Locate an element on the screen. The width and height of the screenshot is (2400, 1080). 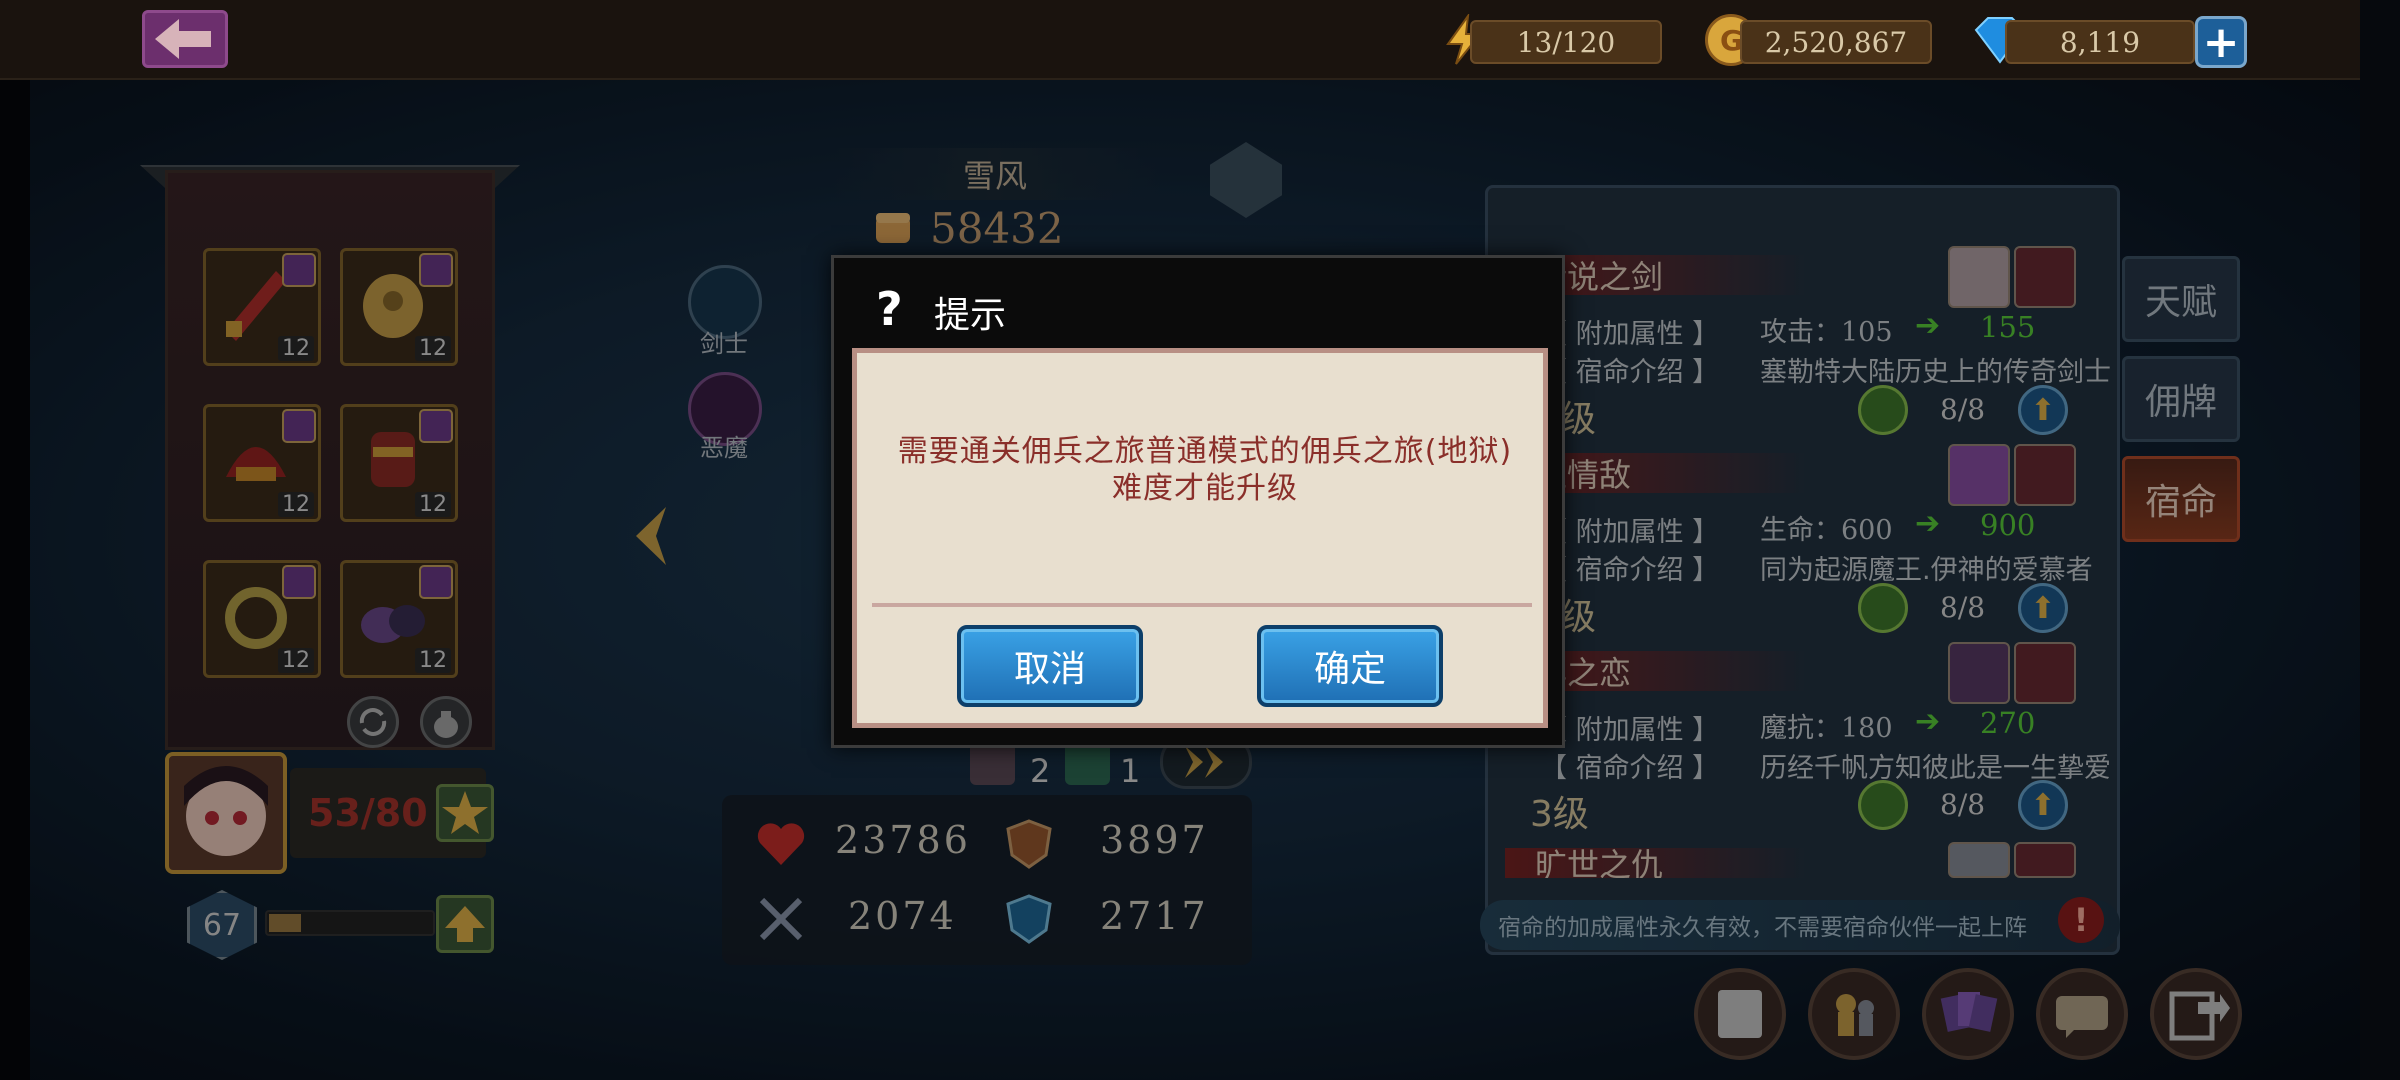
hint-dialog: ? 提示 需要通关佣兵之旅普通模式的佣兵之旅(地狱) 难度才能升级 取消 确定 is located at coordinates (1198, 501).